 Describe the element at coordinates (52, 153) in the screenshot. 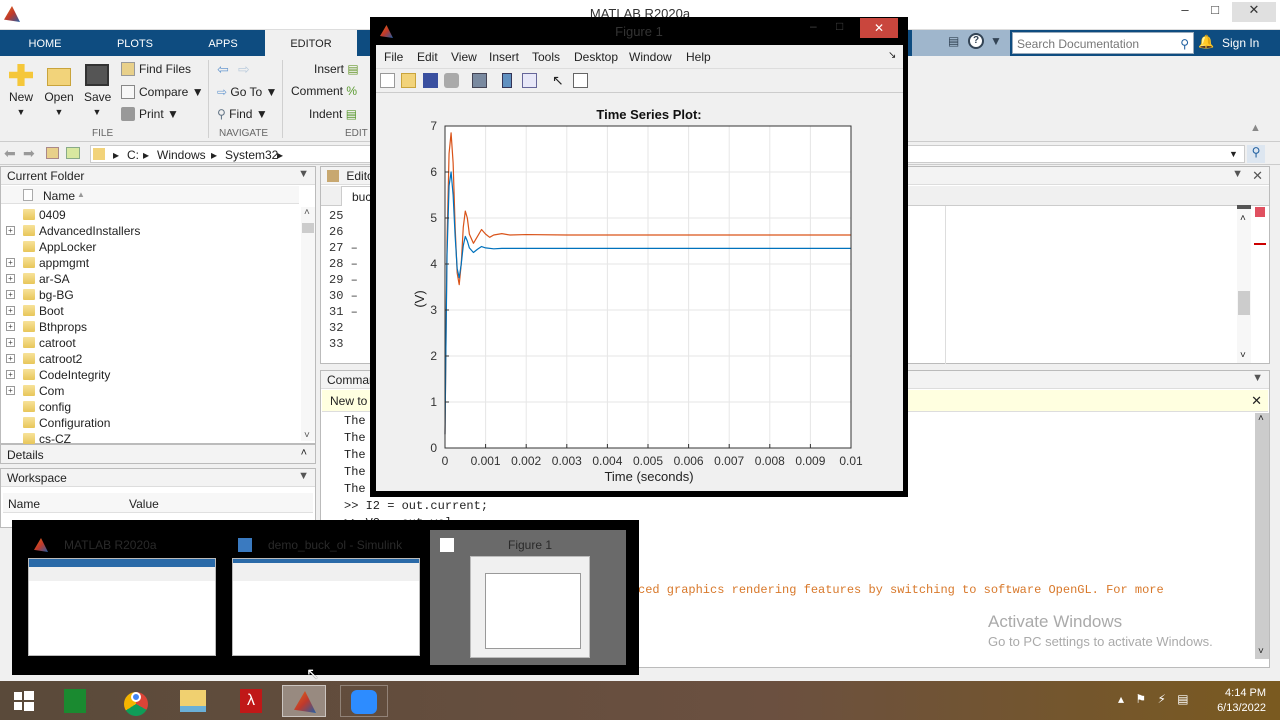

I see `up-folder-icon` at that location.